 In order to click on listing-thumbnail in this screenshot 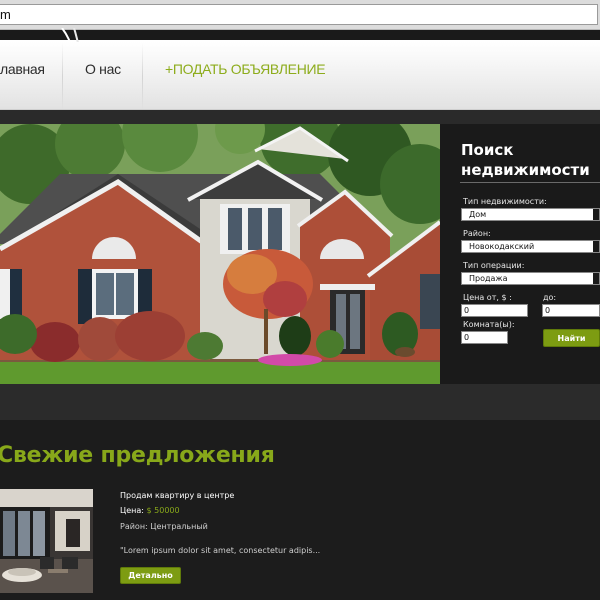, I will do `click(46, 541)`.